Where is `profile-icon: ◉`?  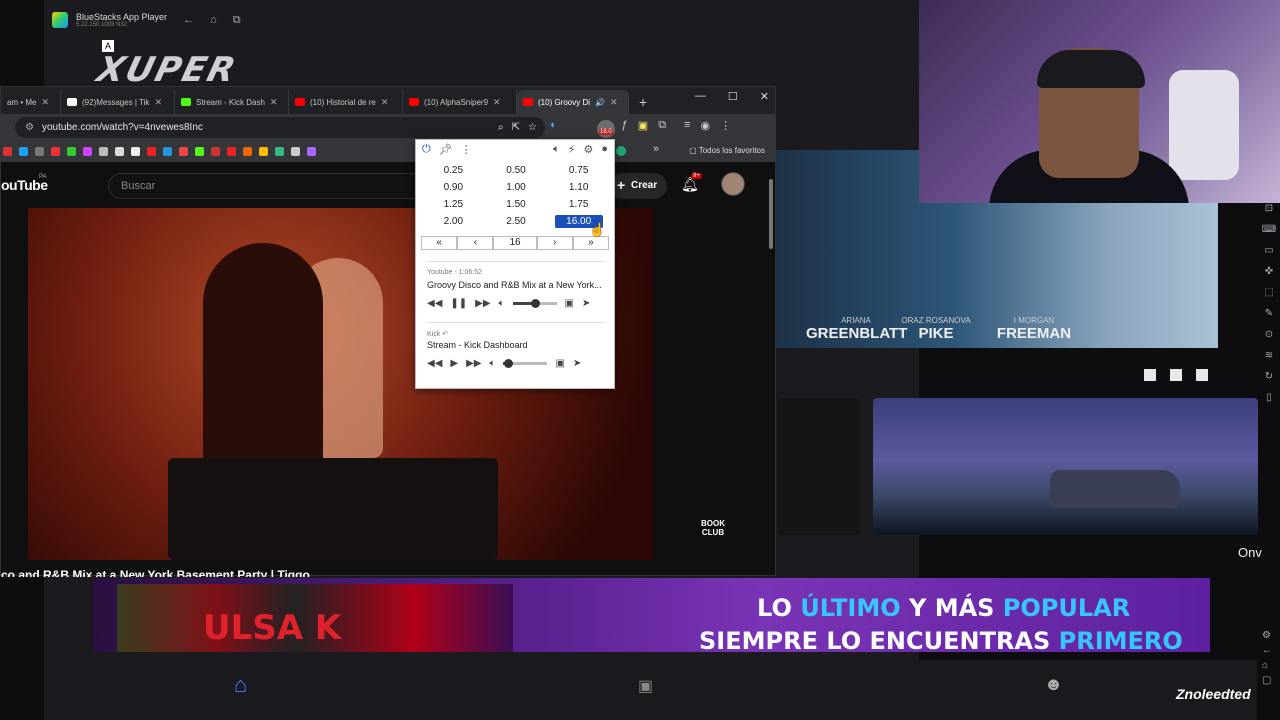
profile-icon: ◉ is located at coordinates (705, 125).